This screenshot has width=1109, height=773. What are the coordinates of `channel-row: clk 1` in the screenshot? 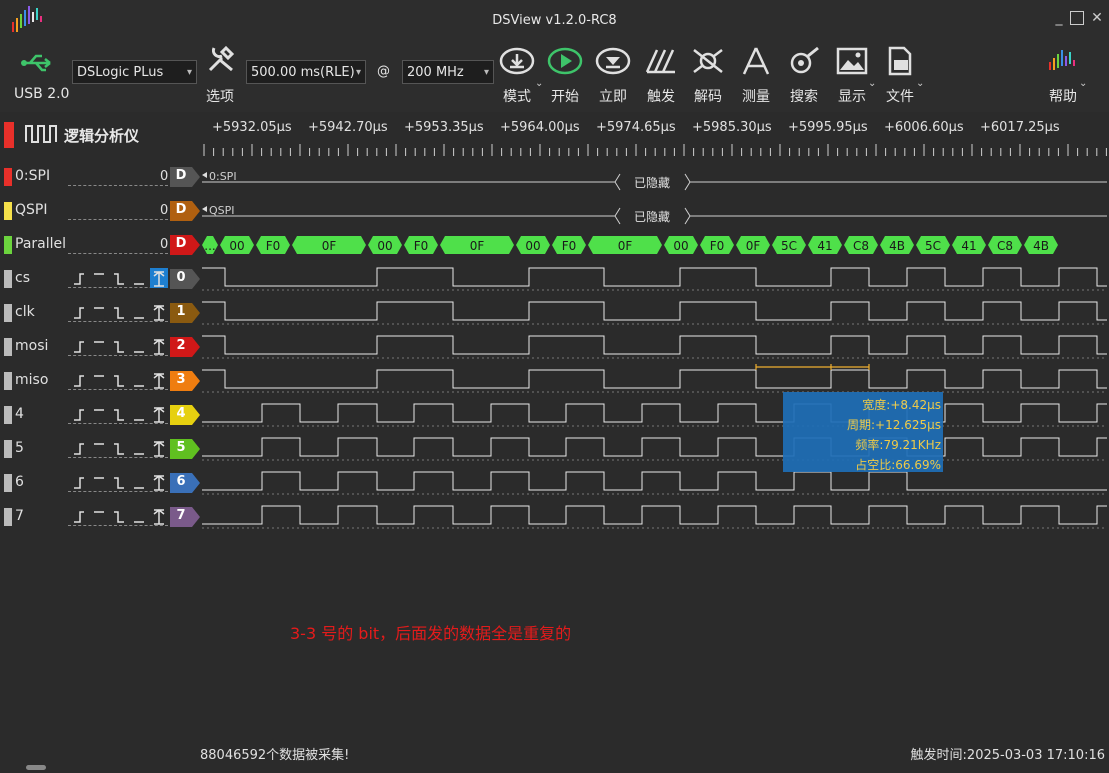 It's located at (100, 313).